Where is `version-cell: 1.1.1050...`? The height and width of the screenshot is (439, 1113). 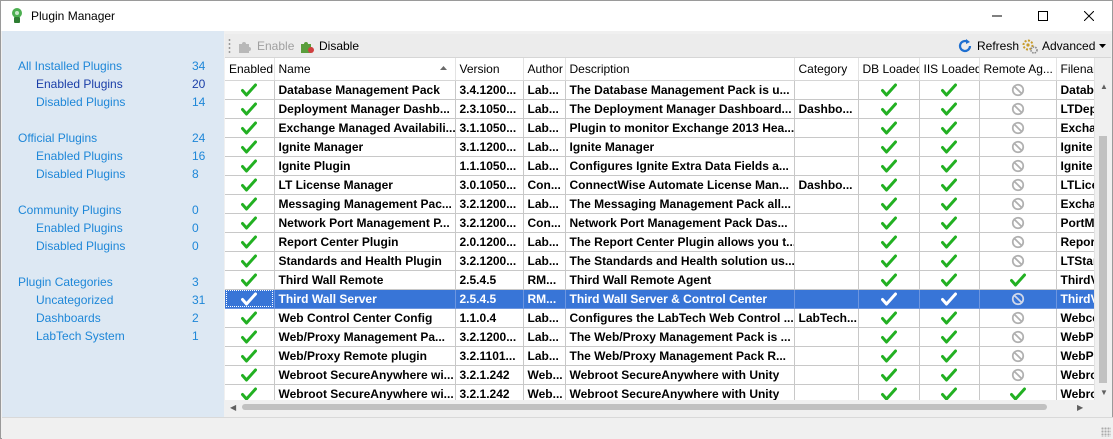 version-cell: 1.1.1050... is located at coordinates (489, 166).